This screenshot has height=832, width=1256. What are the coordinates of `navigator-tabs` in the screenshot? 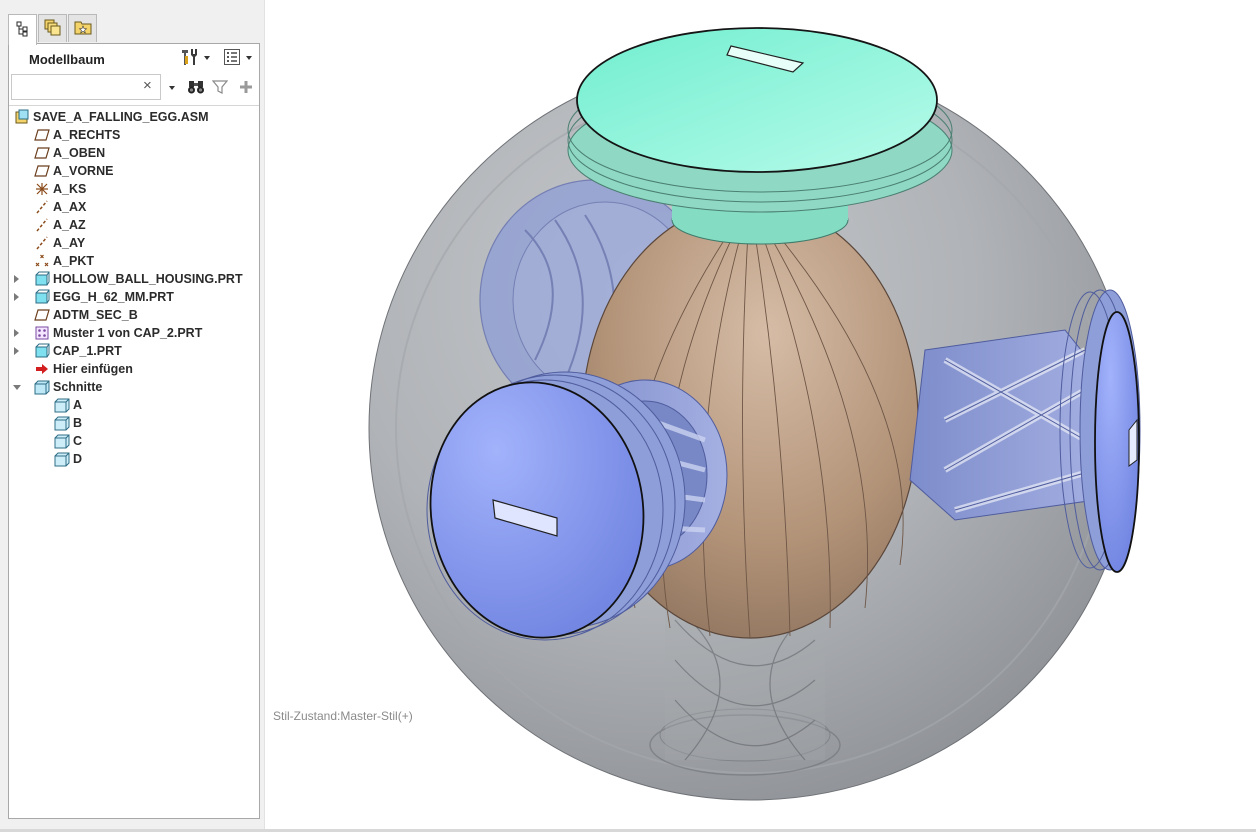 It's located at (136, 29).